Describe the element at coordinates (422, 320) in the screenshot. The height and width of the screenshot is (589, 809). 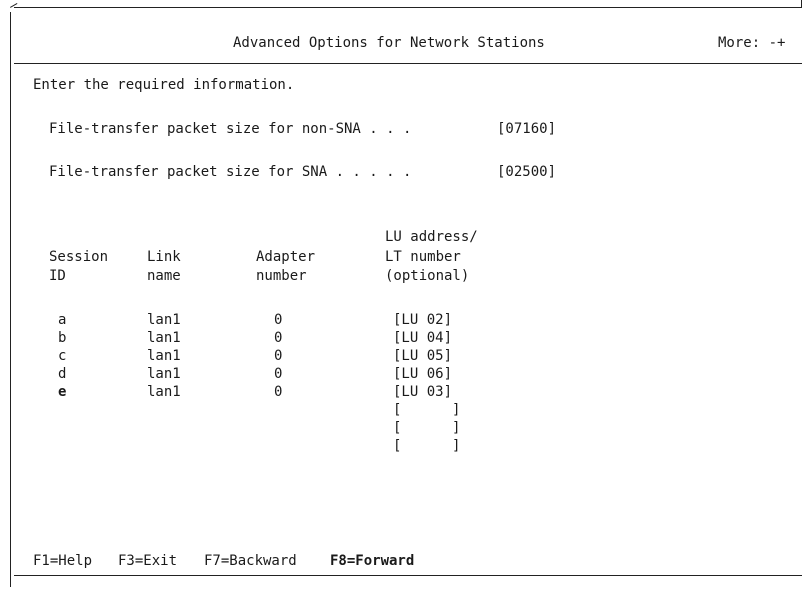
I see `lu-address-field: [LU 02]` at that location.